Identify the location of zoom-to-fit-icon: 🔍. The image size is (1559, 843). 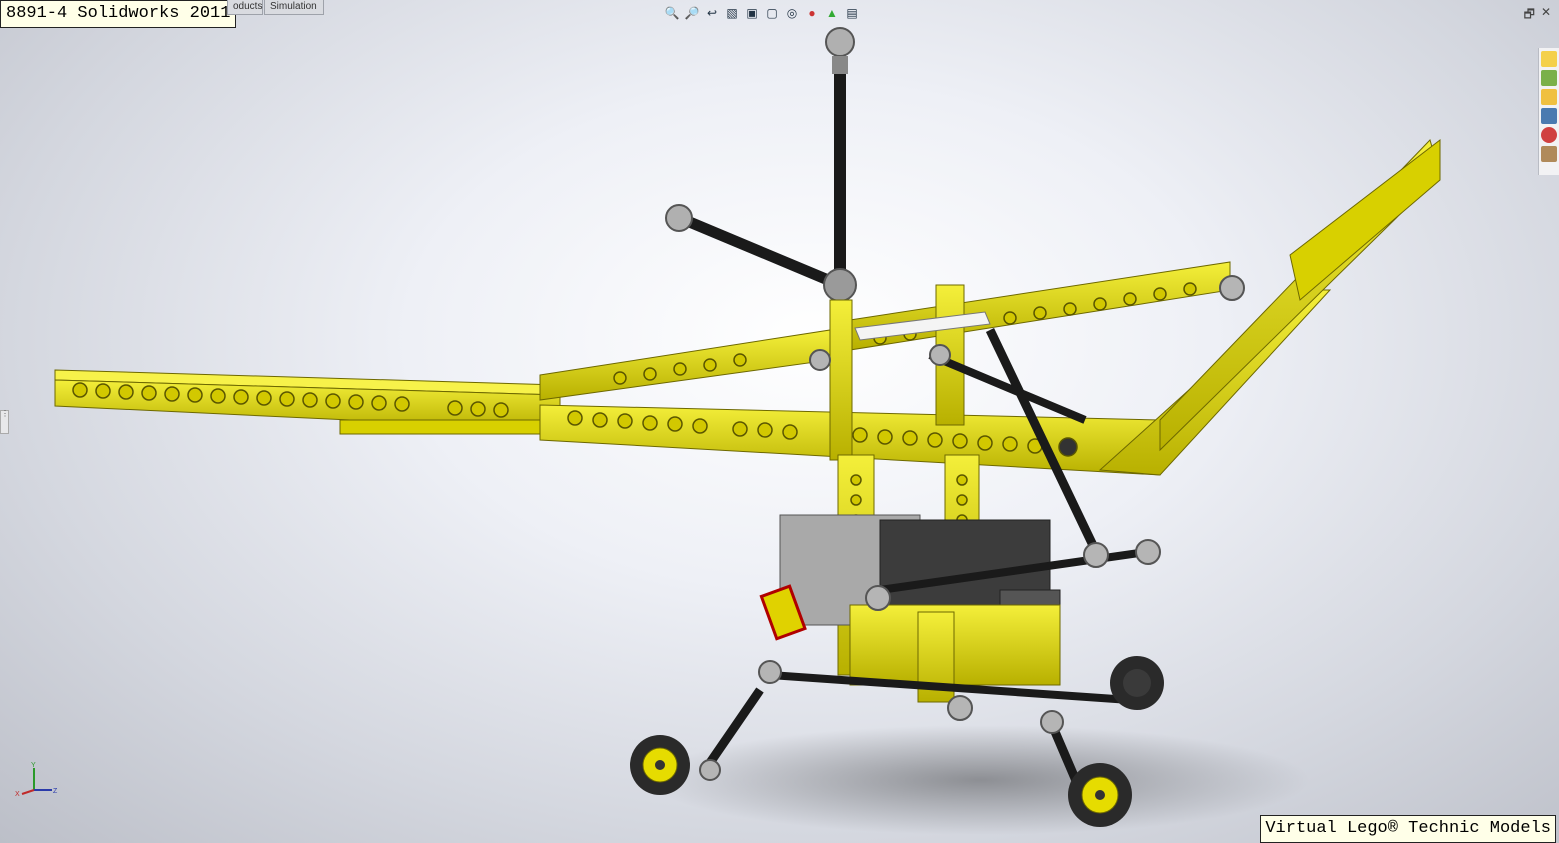
(672, 13).